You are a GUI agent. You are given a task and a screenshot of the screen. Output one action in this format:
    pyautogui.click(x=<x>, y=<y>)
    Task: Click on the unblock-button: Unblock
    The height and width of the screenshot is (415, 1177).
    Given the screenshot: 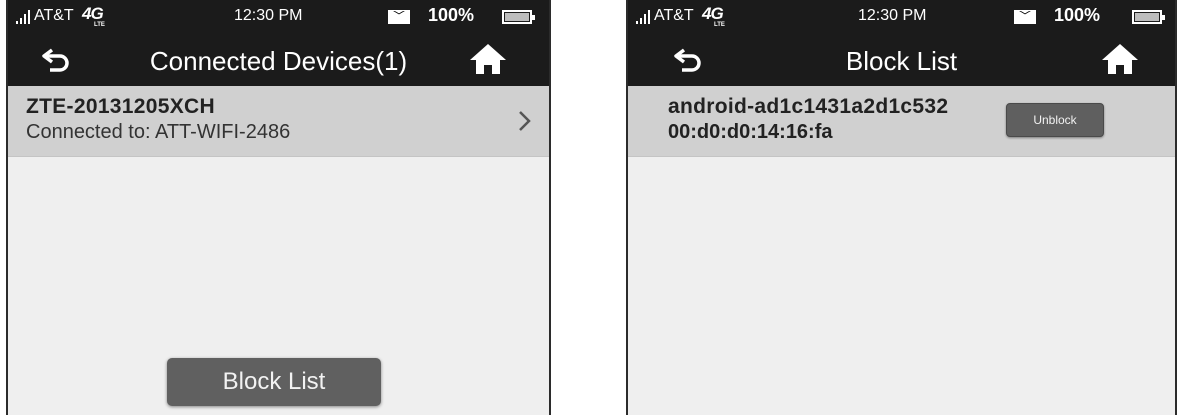 What is the action you would take?
    pyautogui.click(x=1055, y=120)
    